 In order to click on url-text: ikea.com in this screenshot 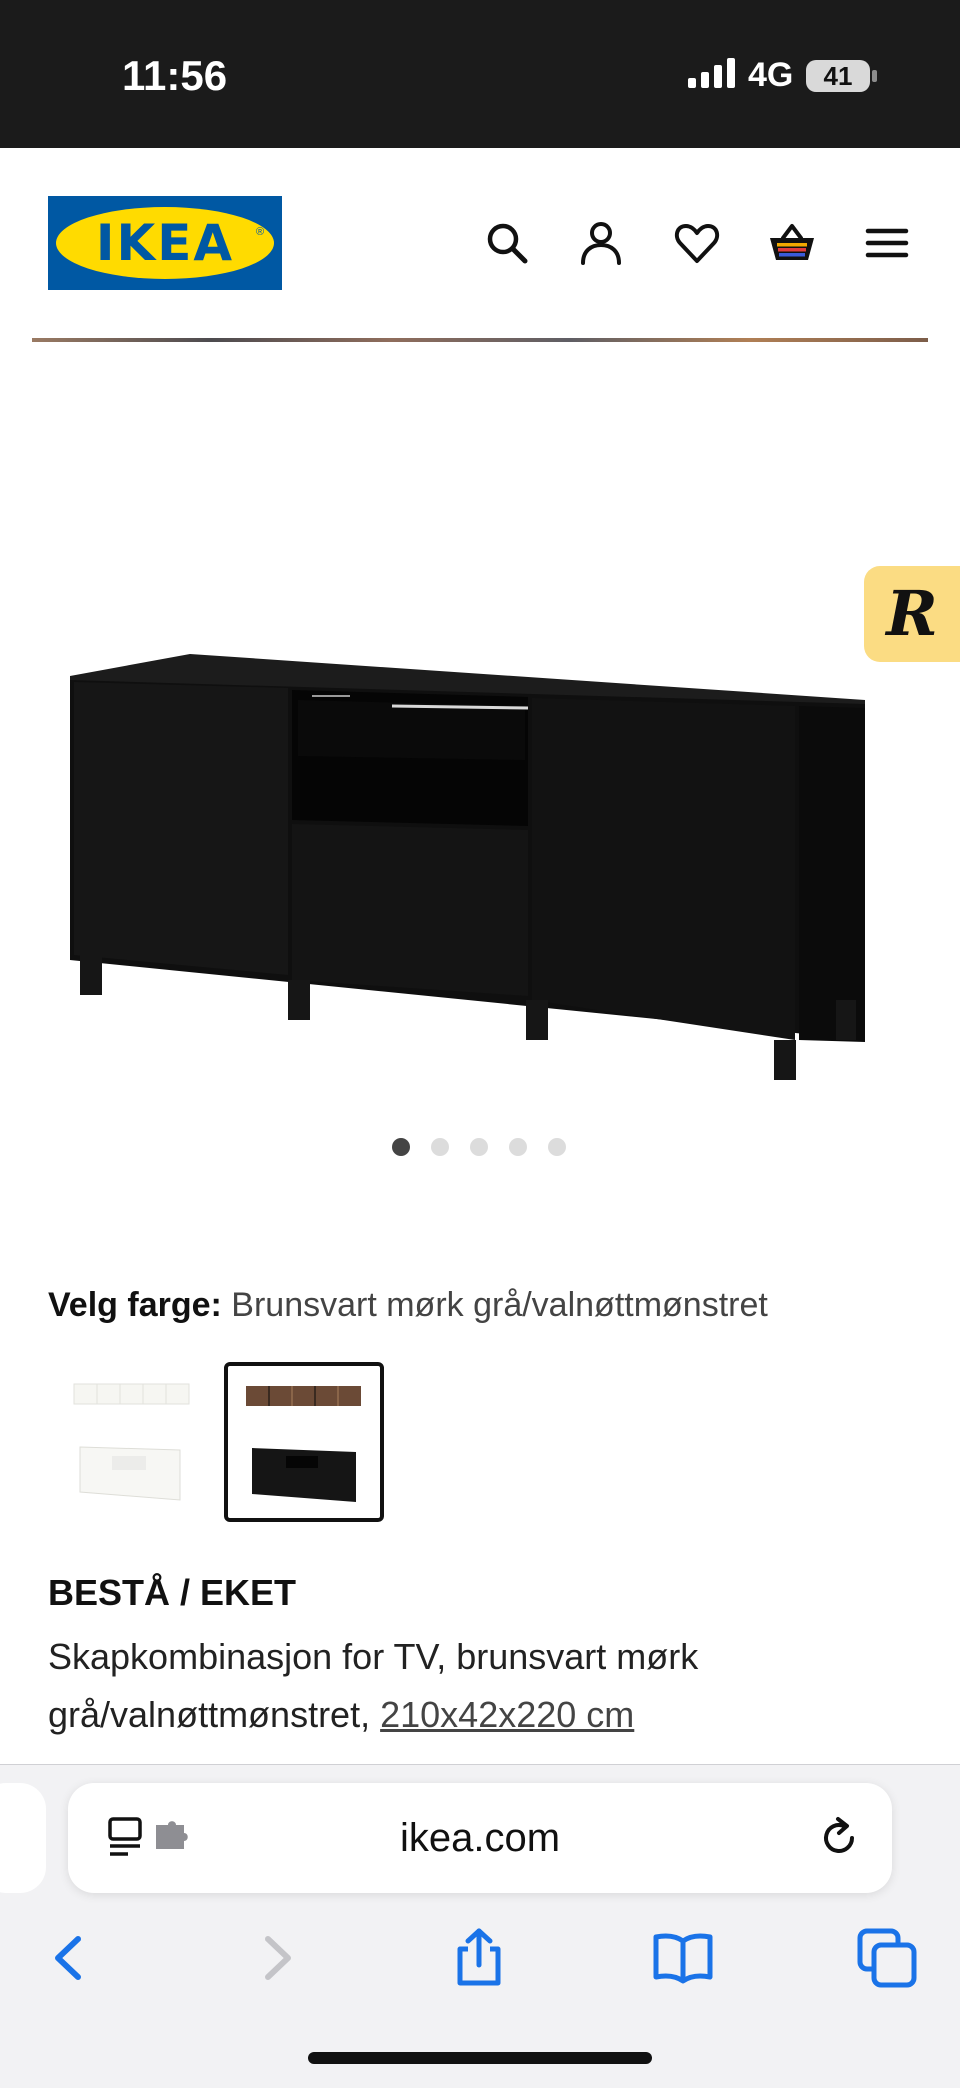, I will do `click(480, 1838)`.